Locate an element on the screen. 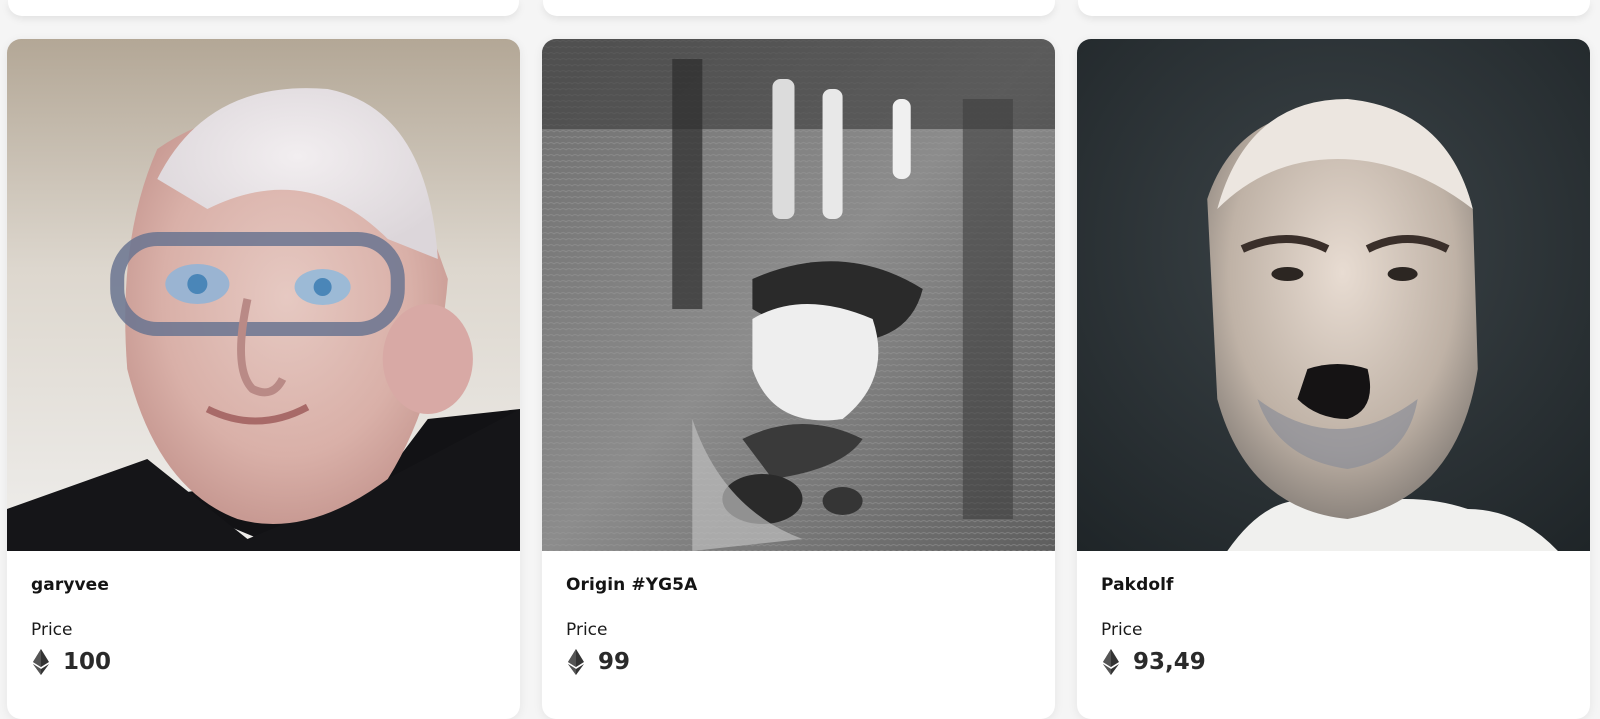  nft-title: garyvee is located at coordinates (263, 585).